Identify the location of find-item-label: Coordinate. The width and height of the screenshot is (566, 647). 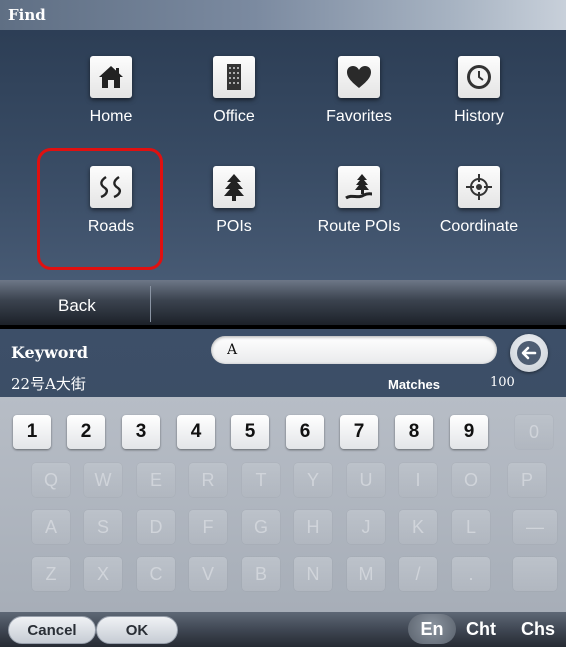
(479, 226).